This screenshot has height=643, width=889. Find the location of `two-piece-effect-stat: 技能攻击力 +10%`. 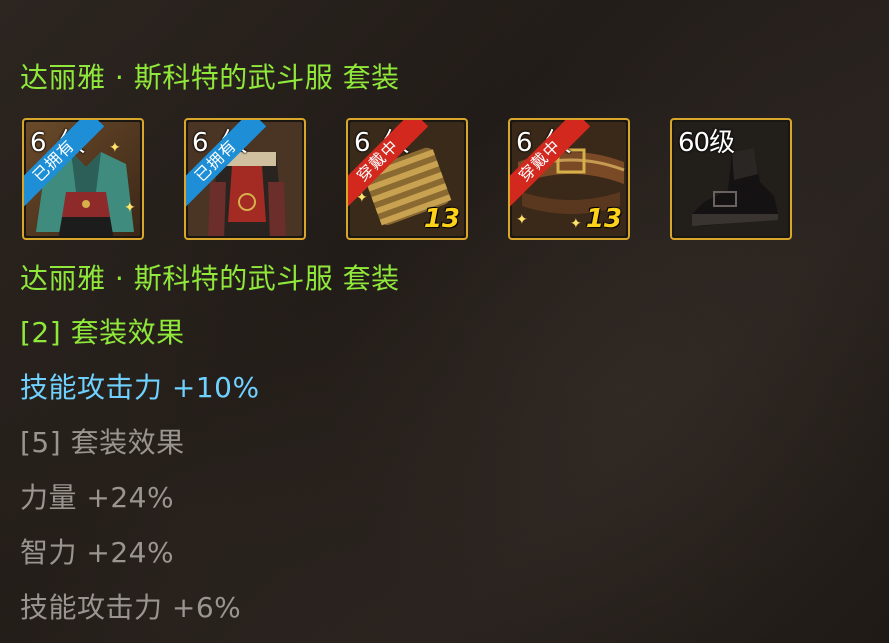

two-piece-effect-stat: 技能攻击力 +10% is located at coordinates (140, 387).